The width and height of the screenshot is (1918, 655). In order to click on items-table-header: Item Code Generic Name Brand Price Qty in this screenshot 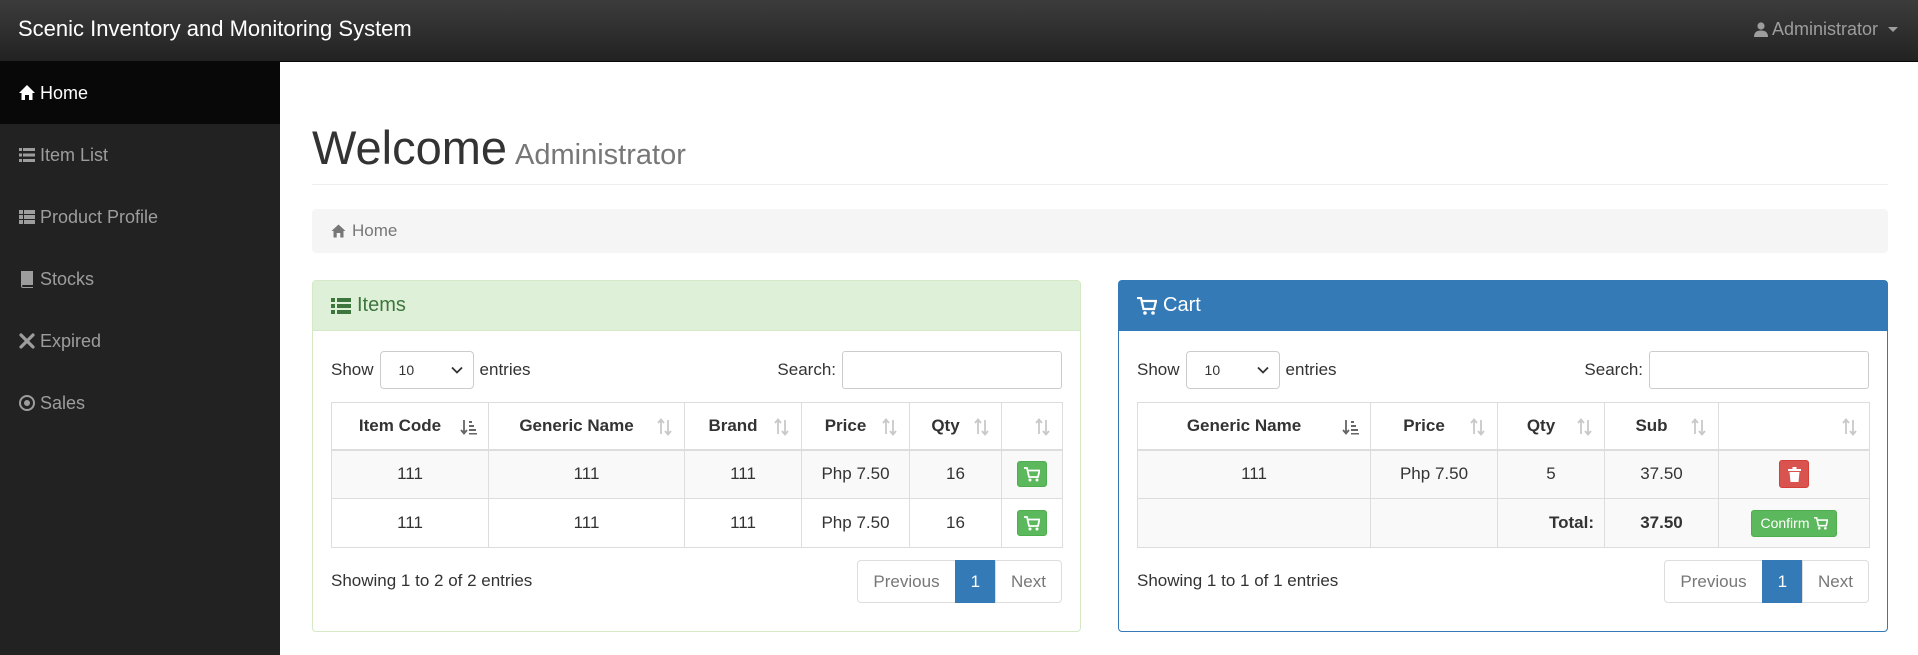, I will do `click(697, 426)`.